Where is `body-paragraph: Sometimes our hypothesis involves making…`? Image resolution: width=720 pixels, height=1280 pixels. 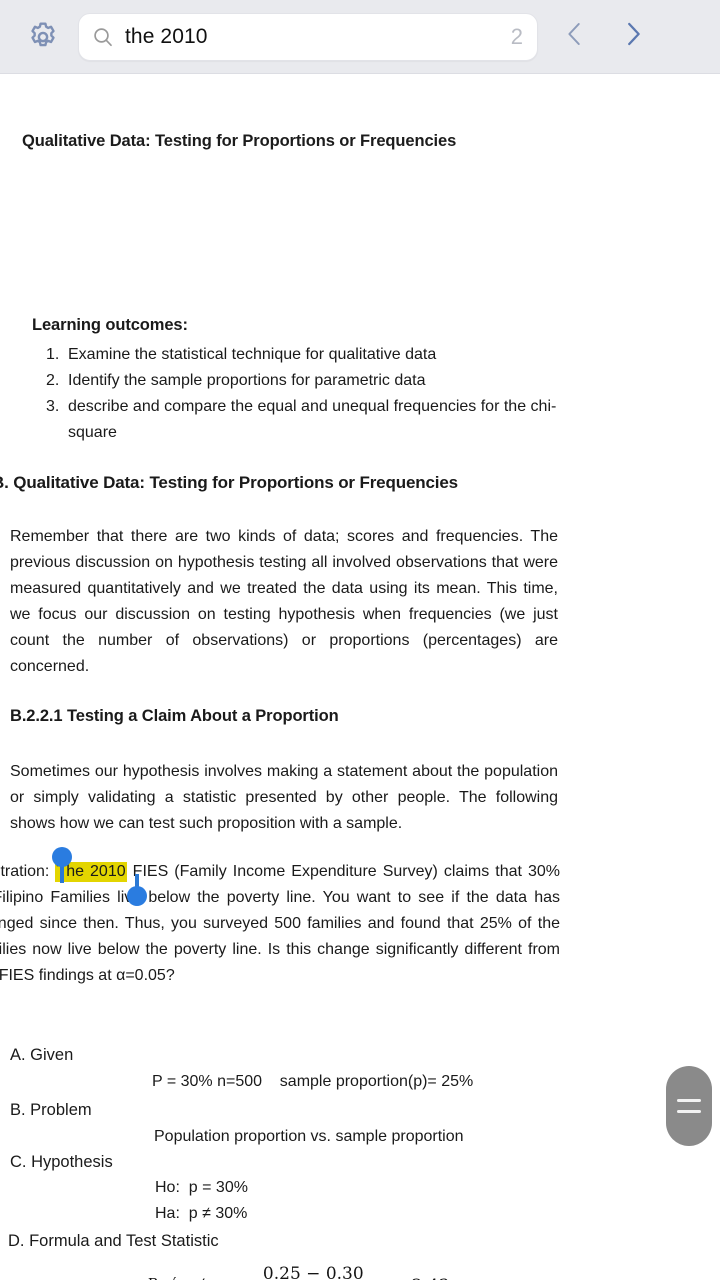 body-paragraph: Sometimes our hypothesis involves making… is located at coordinates (284, 797).